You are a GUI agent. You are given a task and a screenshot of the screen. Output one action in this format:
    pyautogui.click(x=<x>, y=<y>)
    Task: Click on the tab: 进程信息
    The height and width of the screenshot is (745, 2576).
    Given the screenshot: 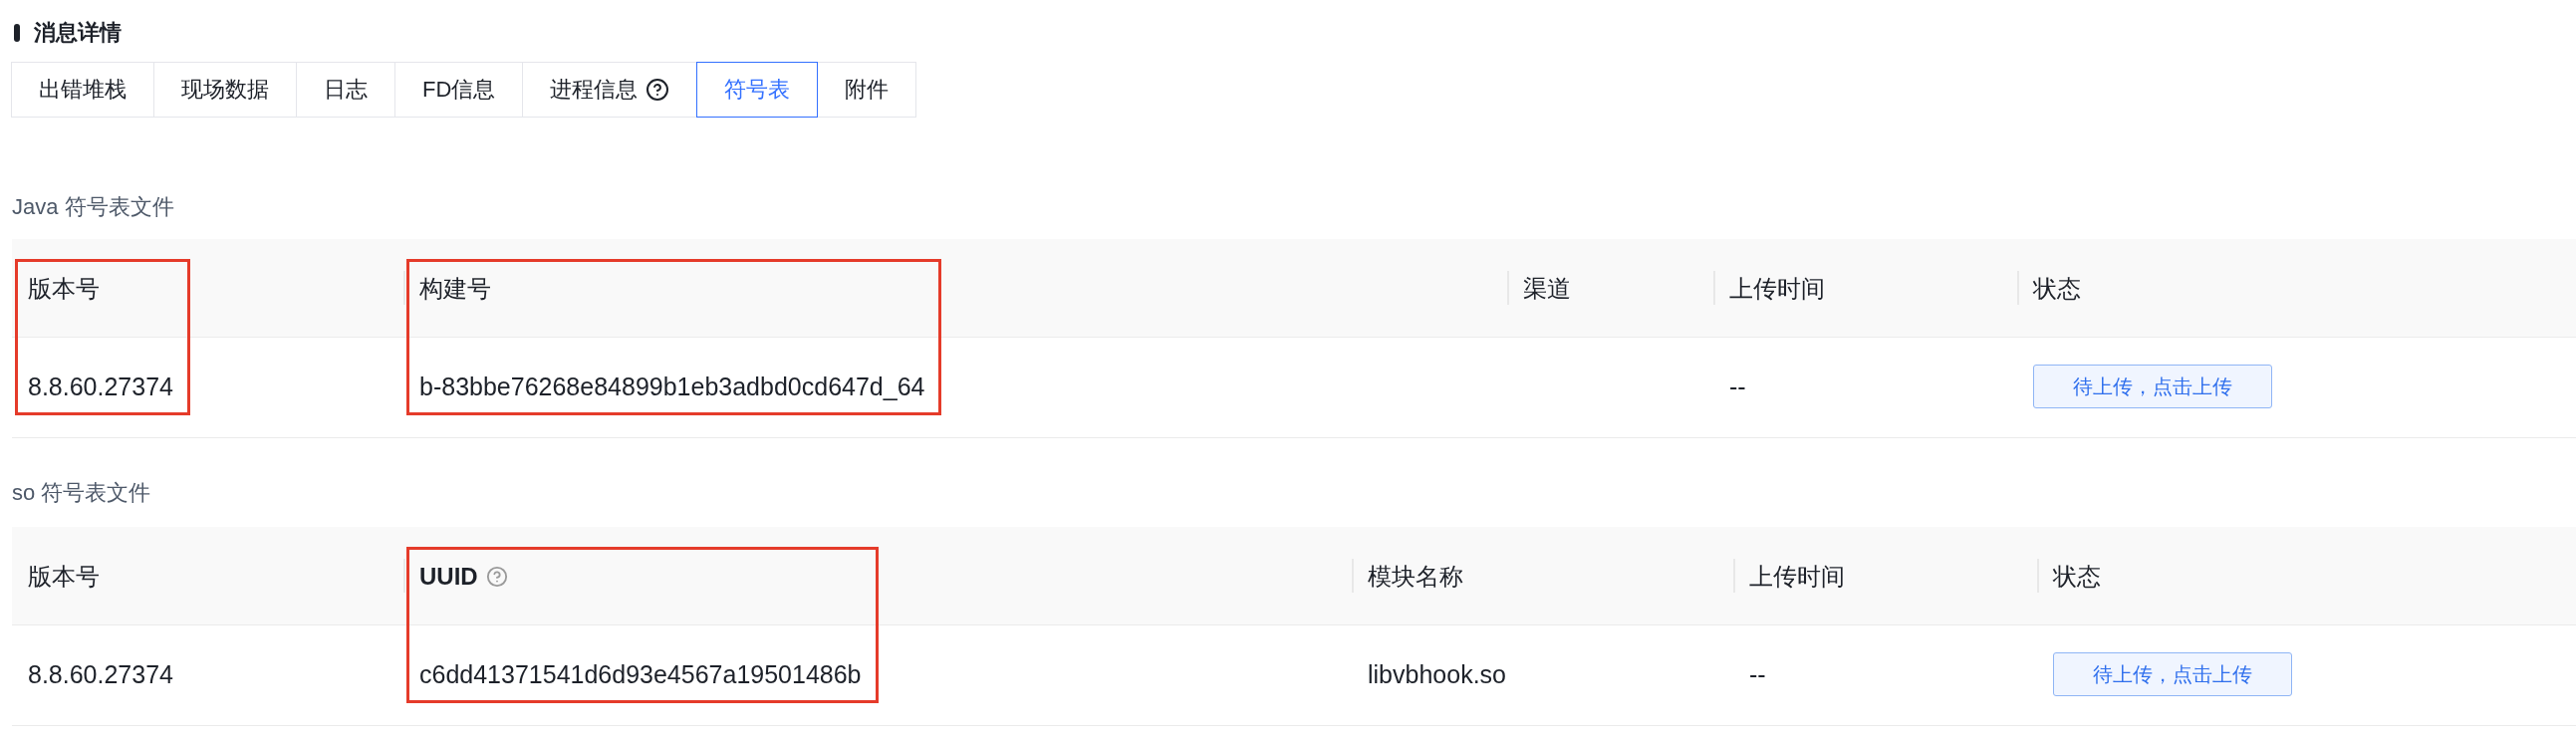 What is the action you would take?
    pyautogui.click(x=610, y=90)
    